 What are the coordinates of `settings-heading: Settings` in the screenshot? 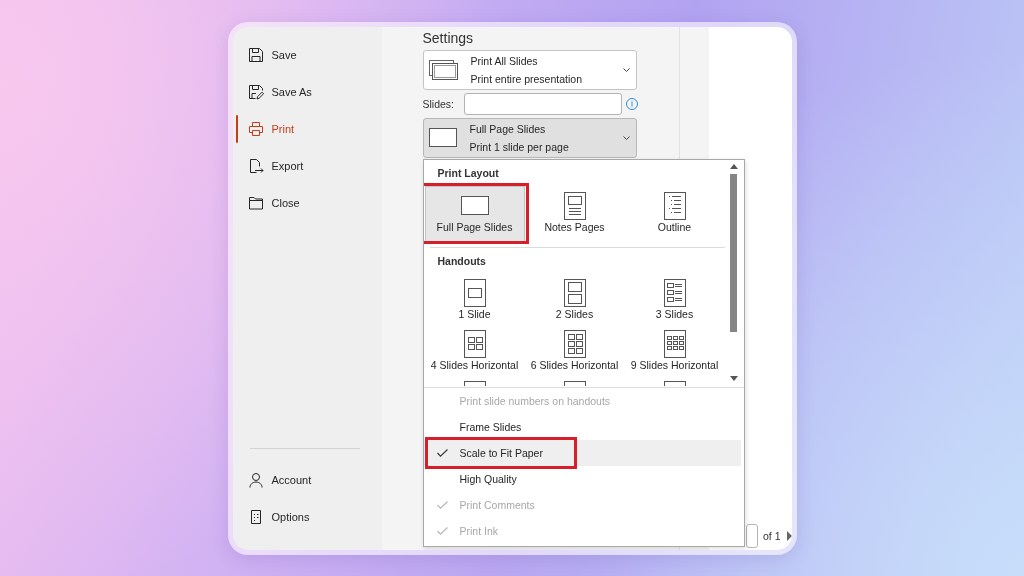 It's located at (448, 37).